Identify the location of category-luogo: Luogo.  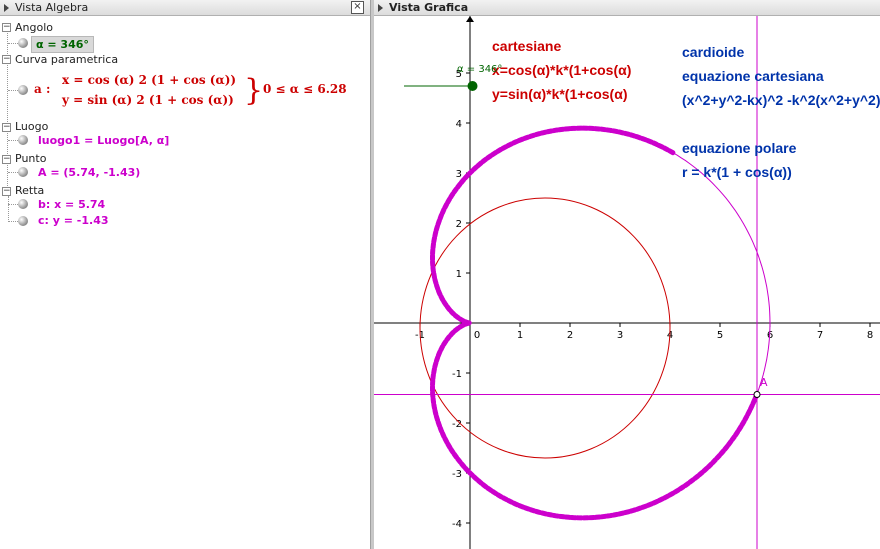
(31, 126).